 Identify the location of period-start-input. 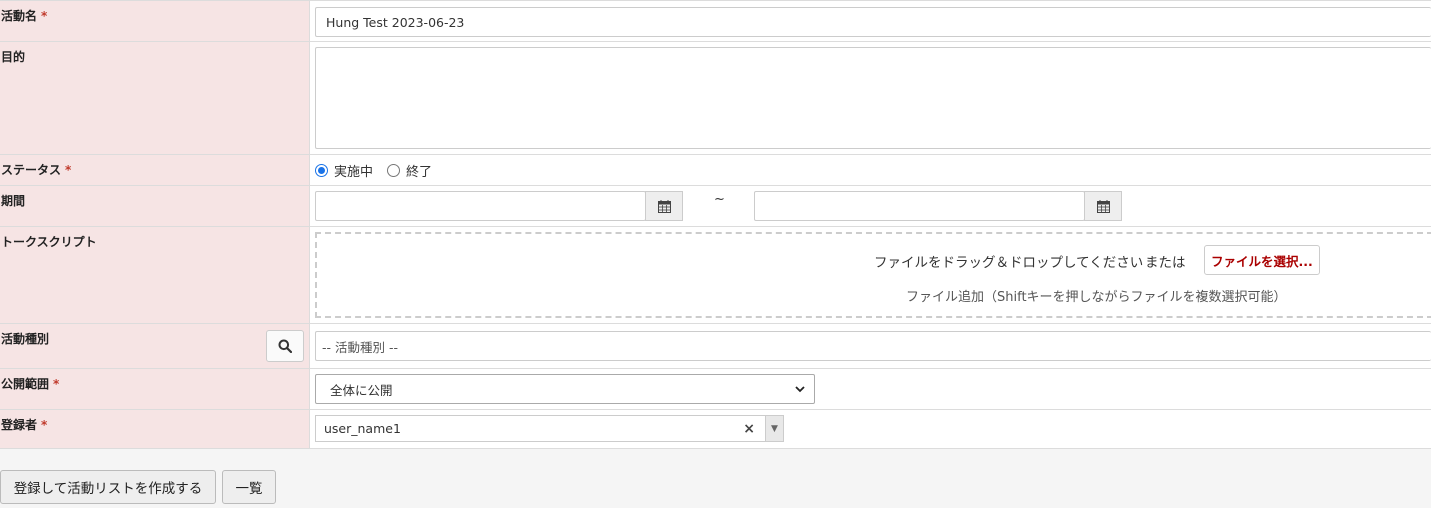
(480, 206).